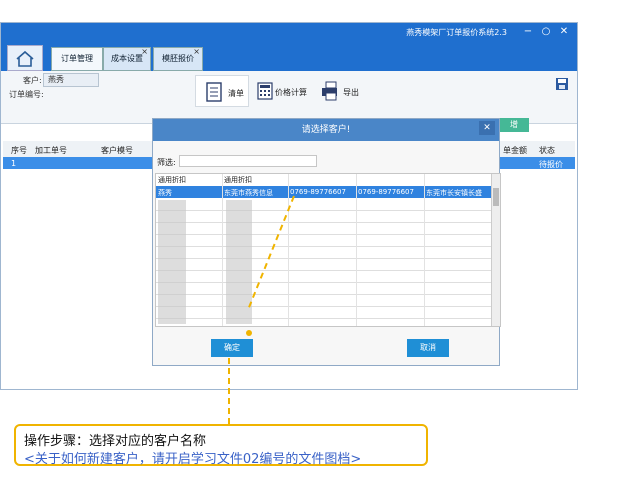 This screenshot has height=480, width=640. What do you see at coordinates (166, 162) in the screenshot?
I see `filter-label: 筛选:` at bounding box center [166, 162].